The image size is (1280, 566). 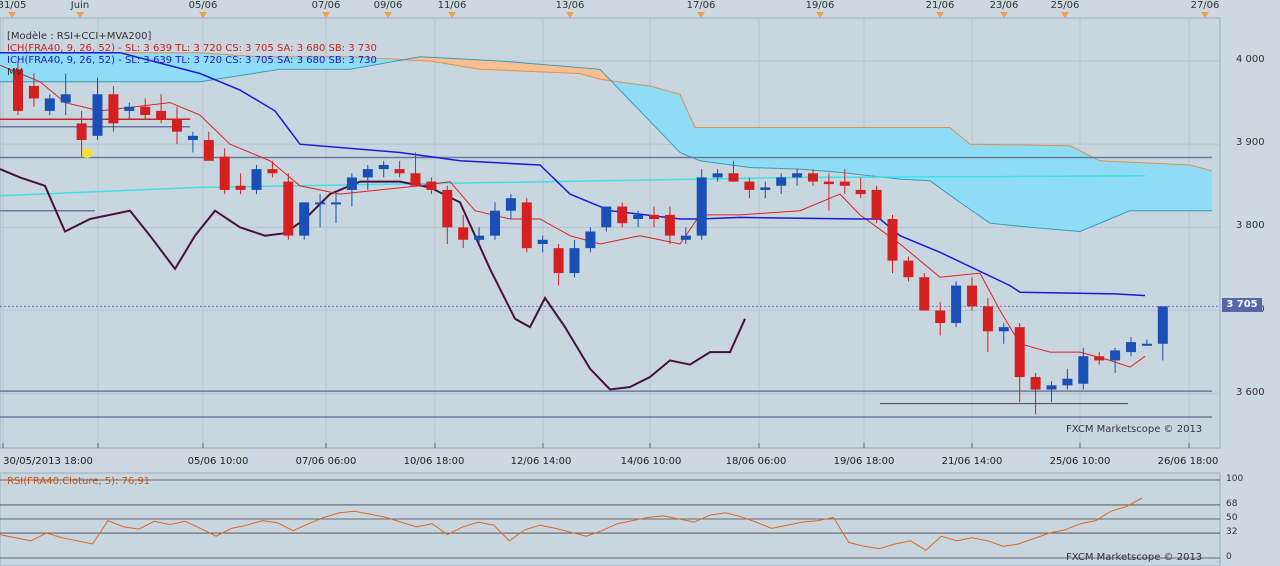 I want to click on bottom-date-label: 05/06 10:00, so click(x=218, y=461).